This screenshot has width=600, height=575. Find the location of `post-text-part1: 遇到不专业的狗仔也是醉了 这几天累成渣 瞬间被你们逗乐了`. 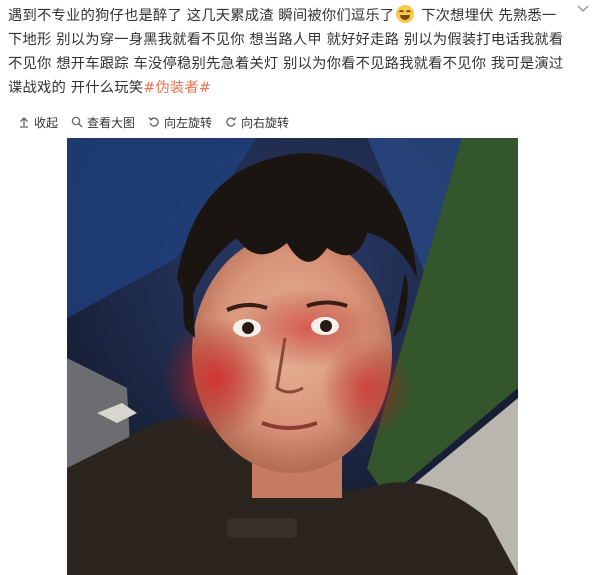

post-text-part1: 遇到不专业的狗仔也是醉了 这几天累成渣 瞬间被你们逗乐了 is located at coordinates (201, 16).